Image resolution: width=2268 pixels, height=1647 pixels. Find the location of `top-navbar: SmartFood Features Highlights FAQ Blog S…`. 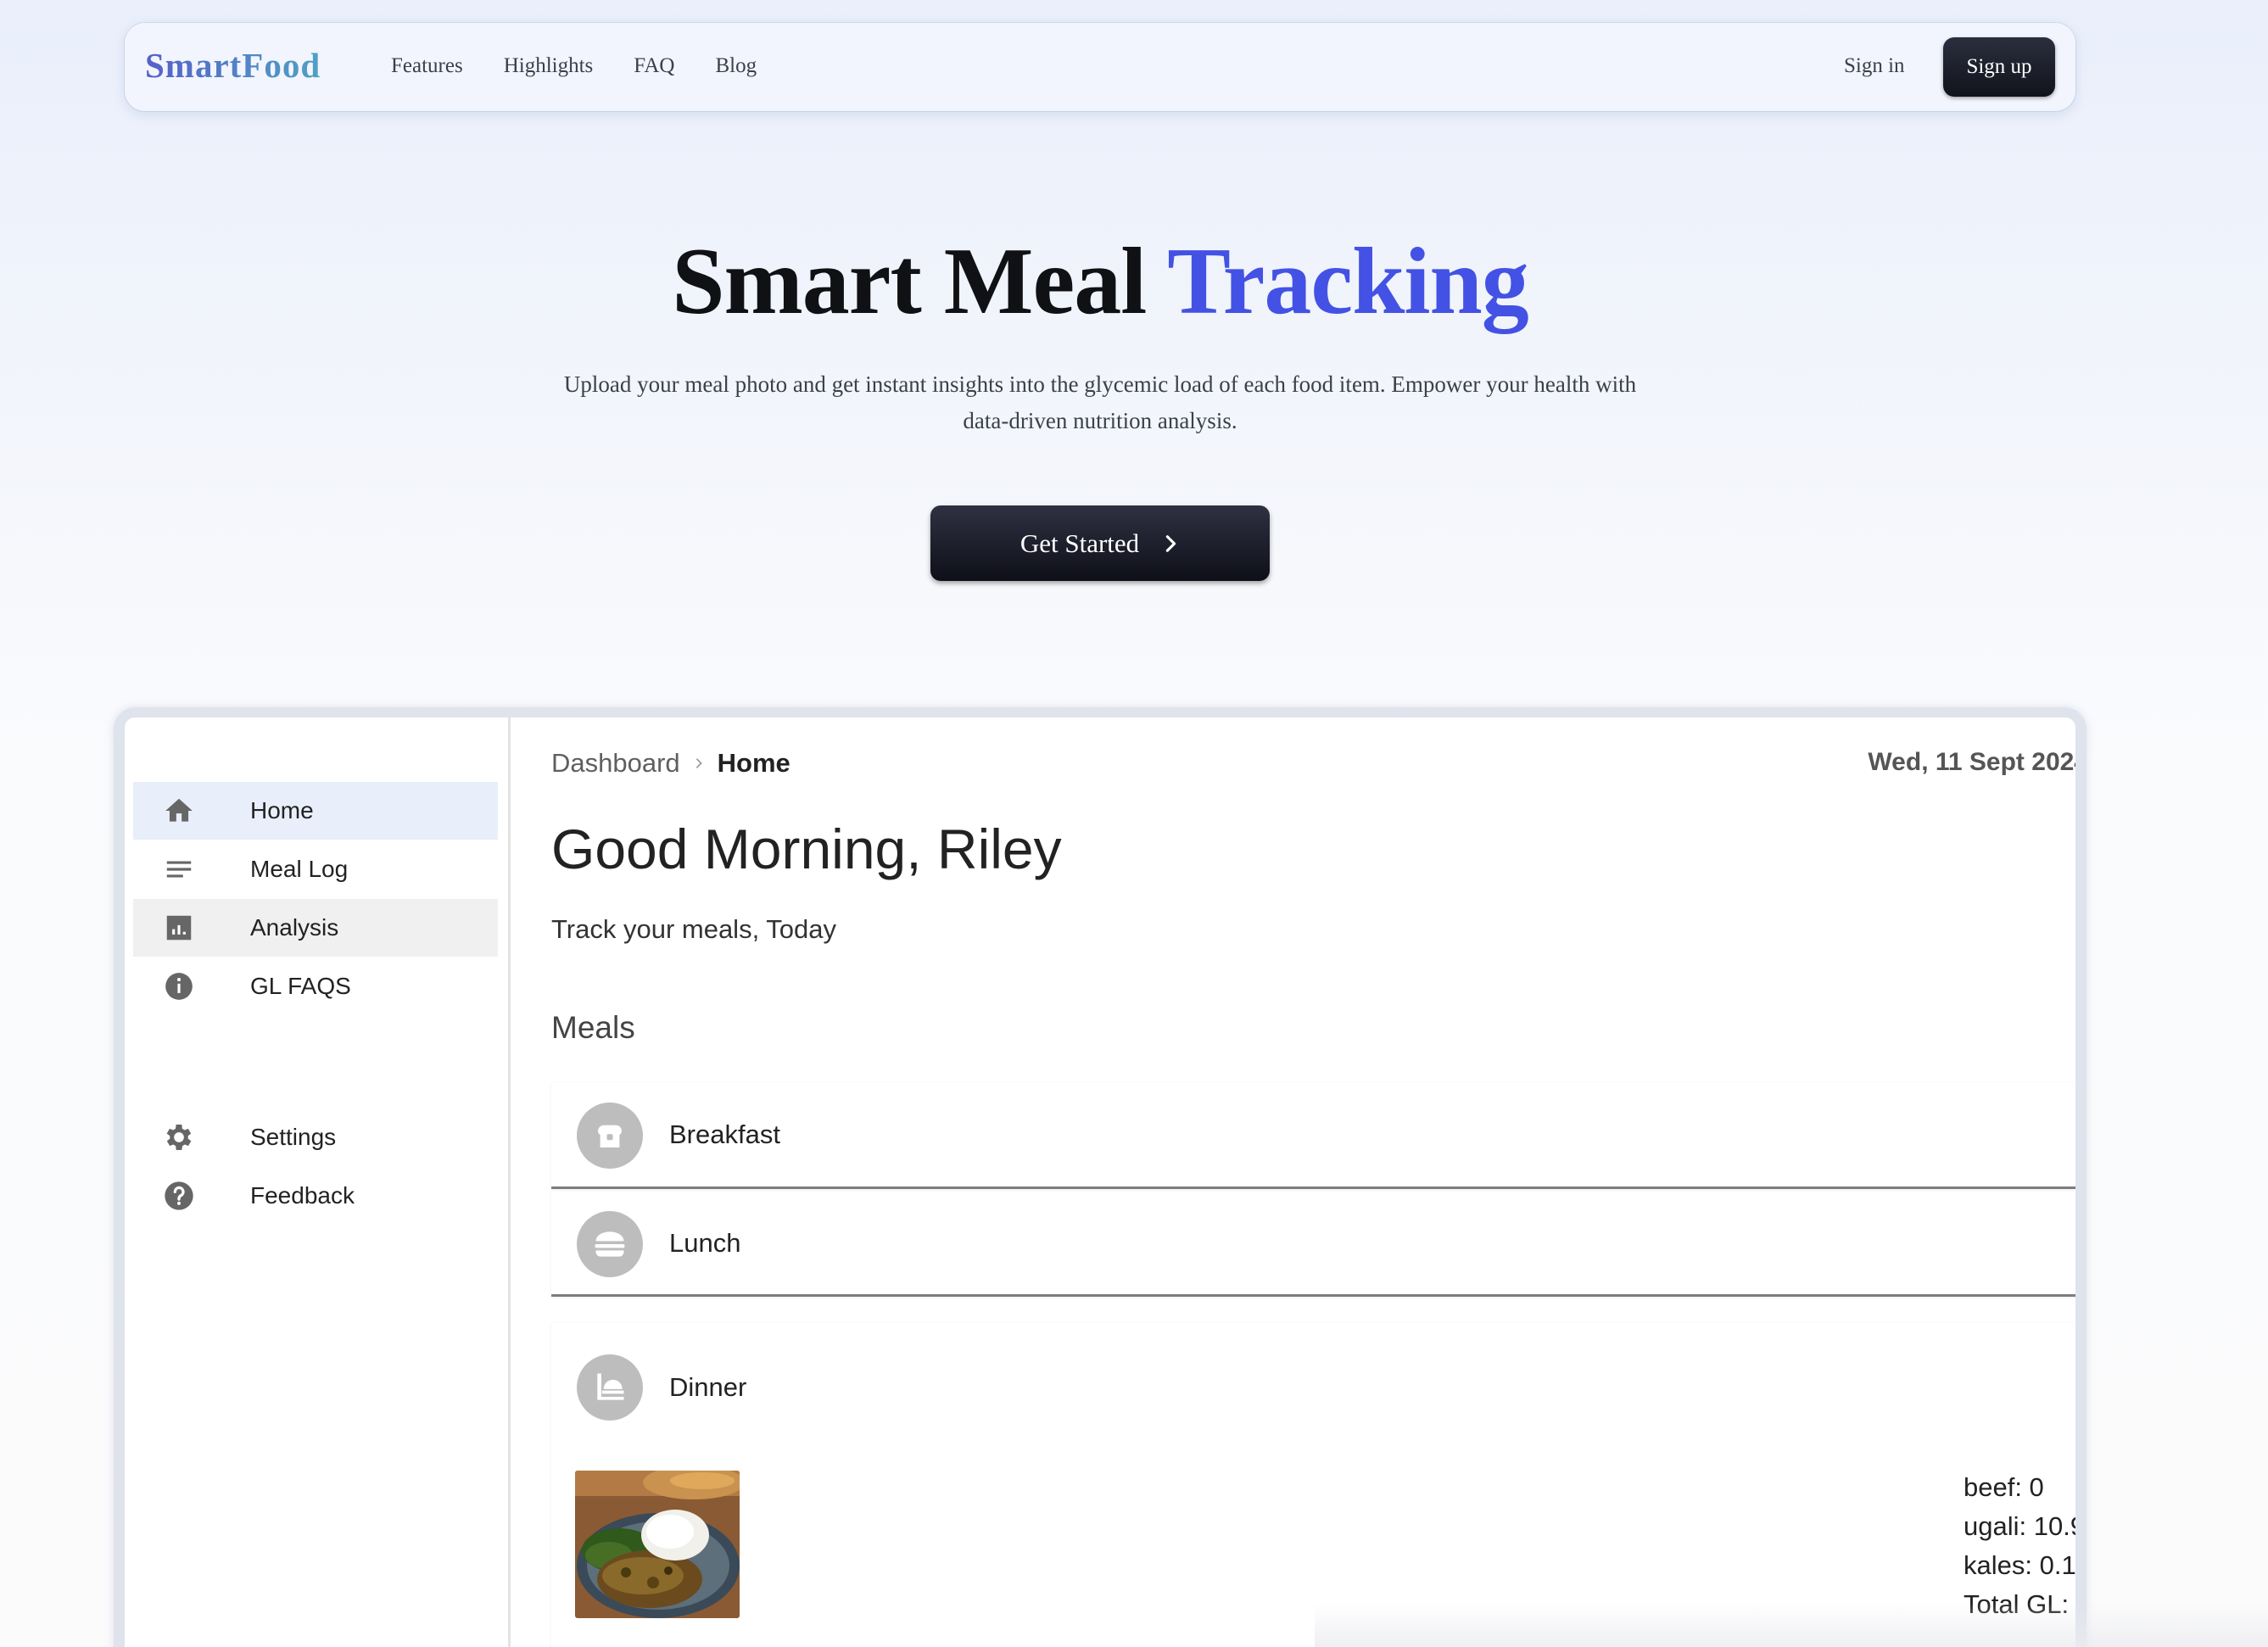

top-navbar: SmartFood Features Highlights FAQ Blog S… is located at coordinates (1100, 67).